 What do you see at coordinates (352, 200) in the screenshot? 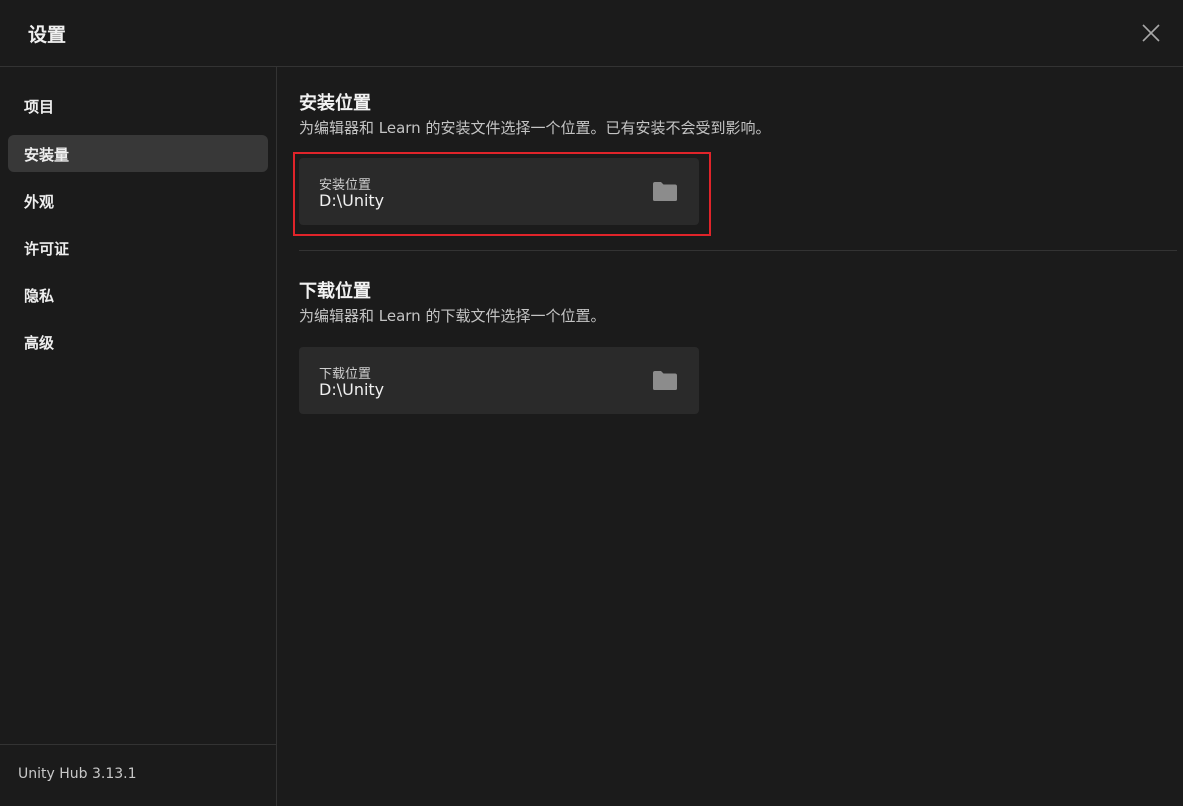
I see `install-location-path: D:\Unity` at bounding box center [352, 200].